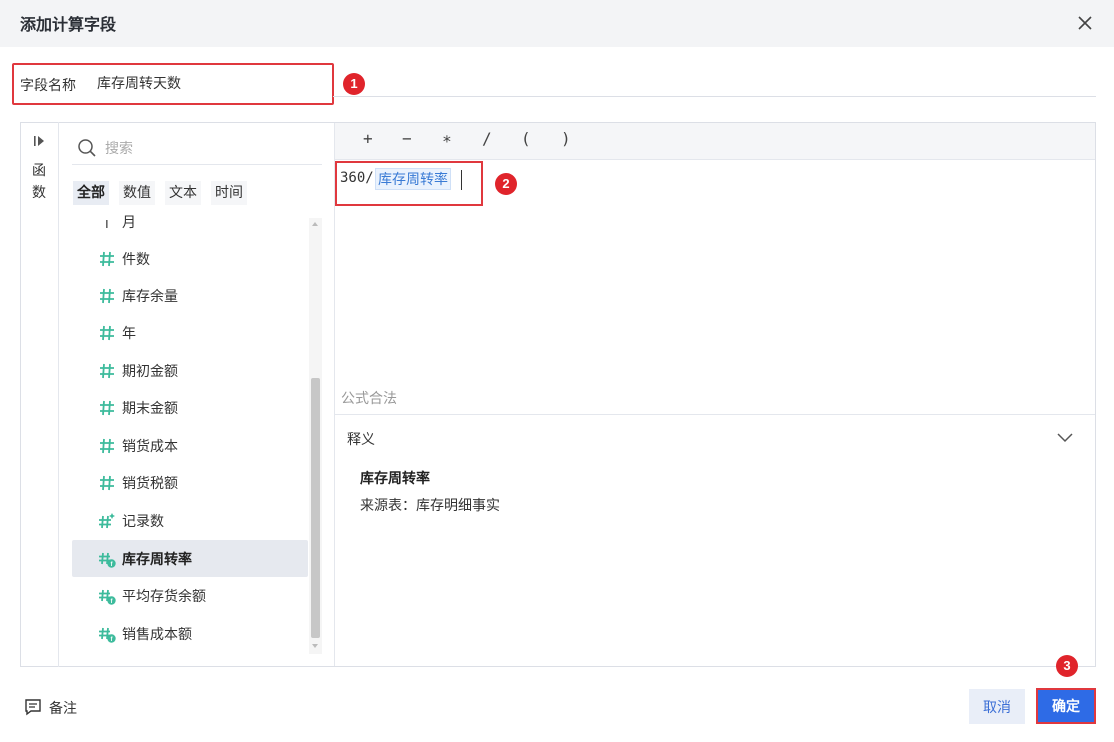 The image size is (1114, 742). What do you see at coordinates (212, 83) in the screenshot?
I see `field-name-input` at bounding box center [212, 83].